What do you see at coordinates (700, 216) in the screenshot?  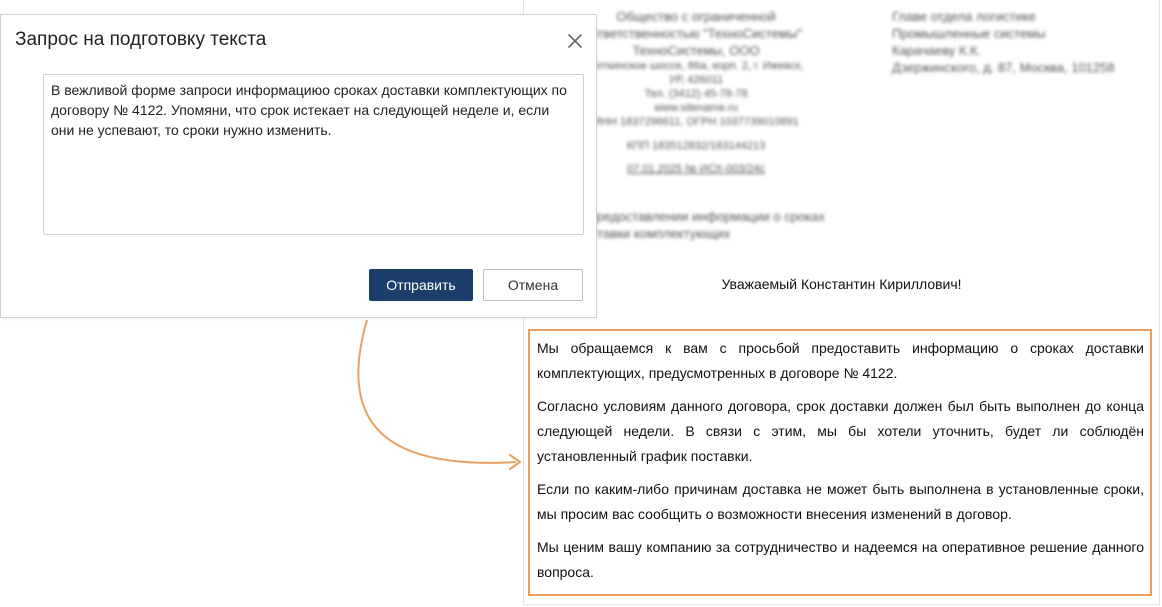 I see `subject-line: О предоставлении информации о сроках` at bounding box center [700, 216].